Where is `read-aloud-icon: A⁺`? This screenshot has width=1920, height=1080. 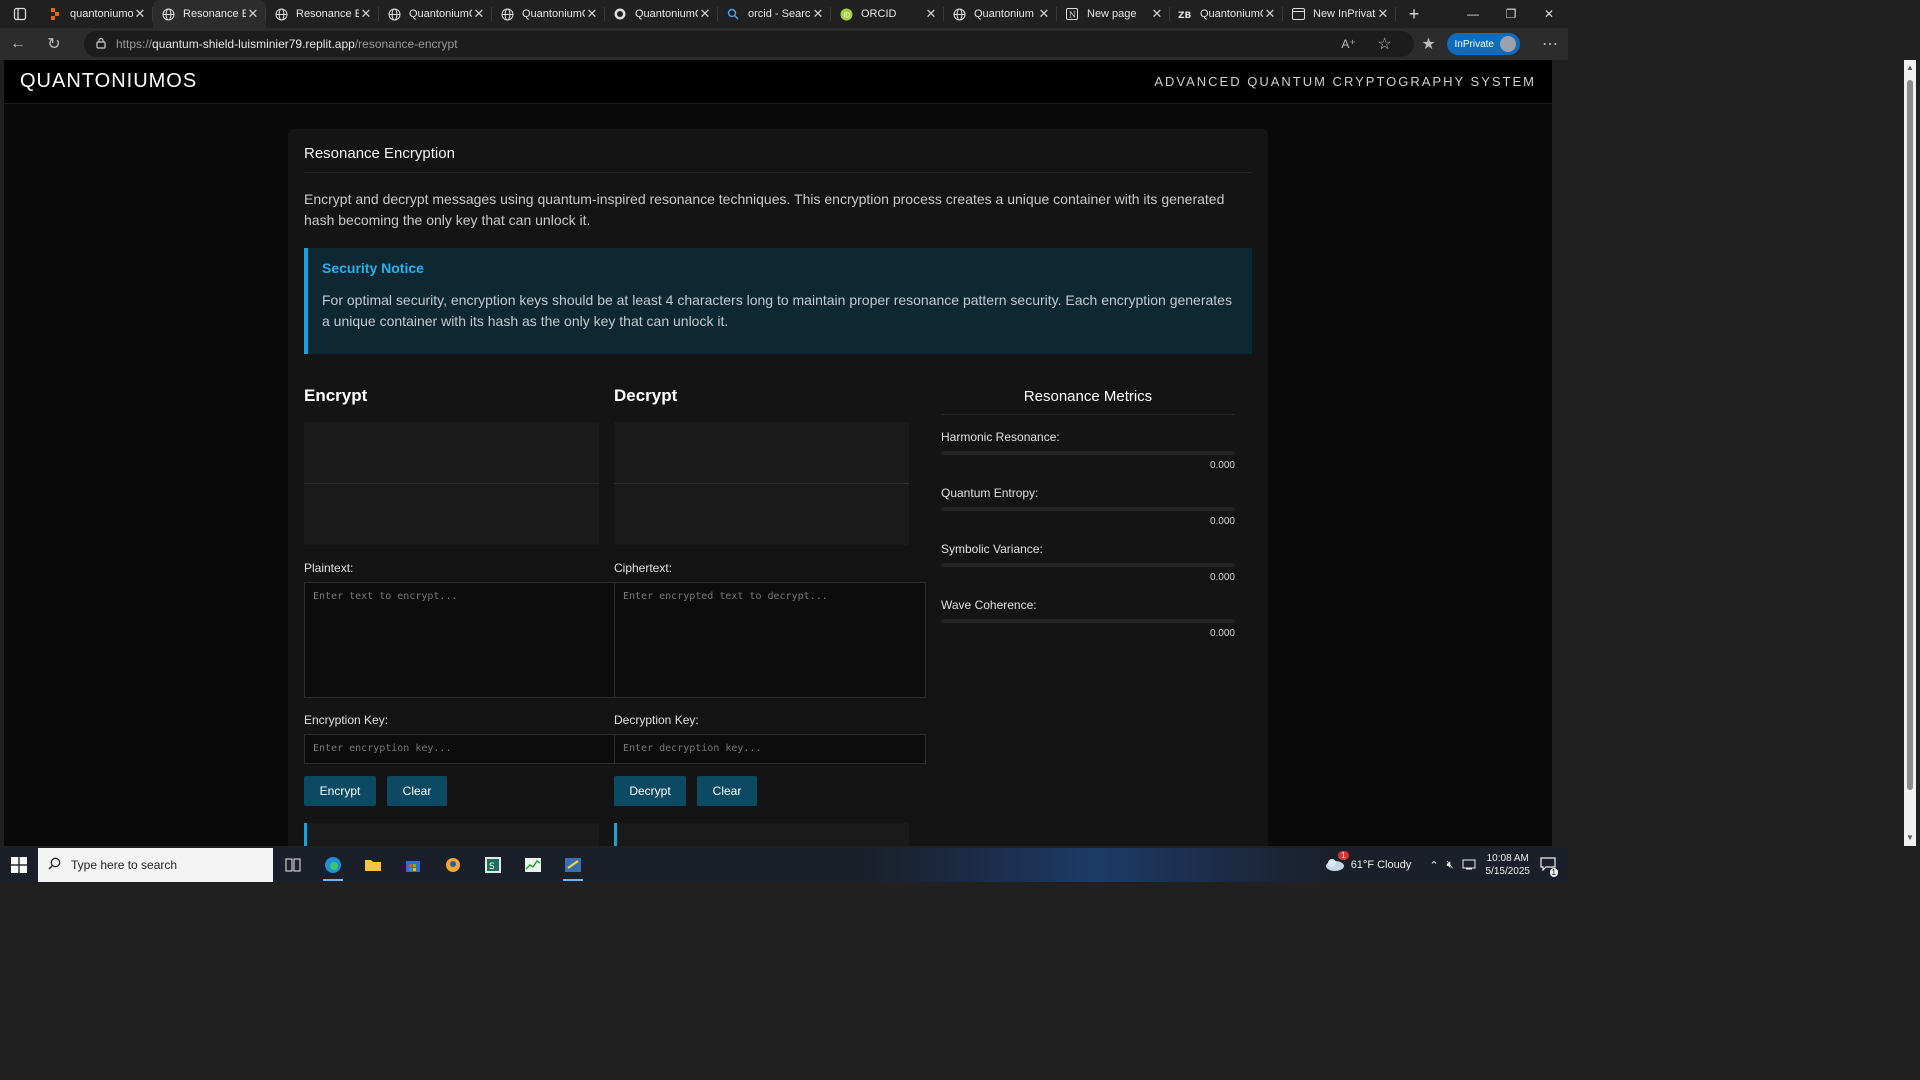
read-aloud-icon: A⁺ is located at coordinates (1349, 44).